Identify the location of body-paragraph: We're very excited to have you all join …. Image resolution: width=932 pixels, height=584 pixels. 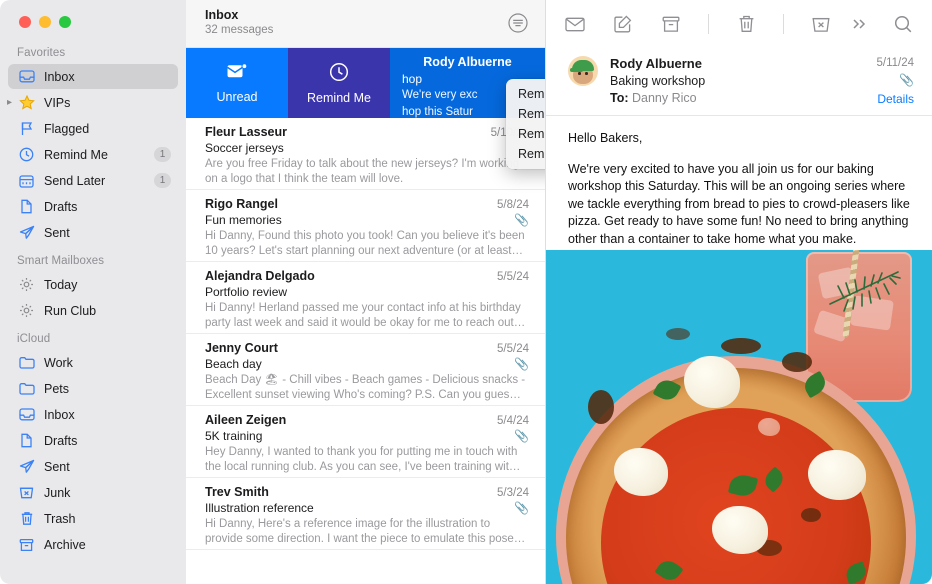
(739, 203).